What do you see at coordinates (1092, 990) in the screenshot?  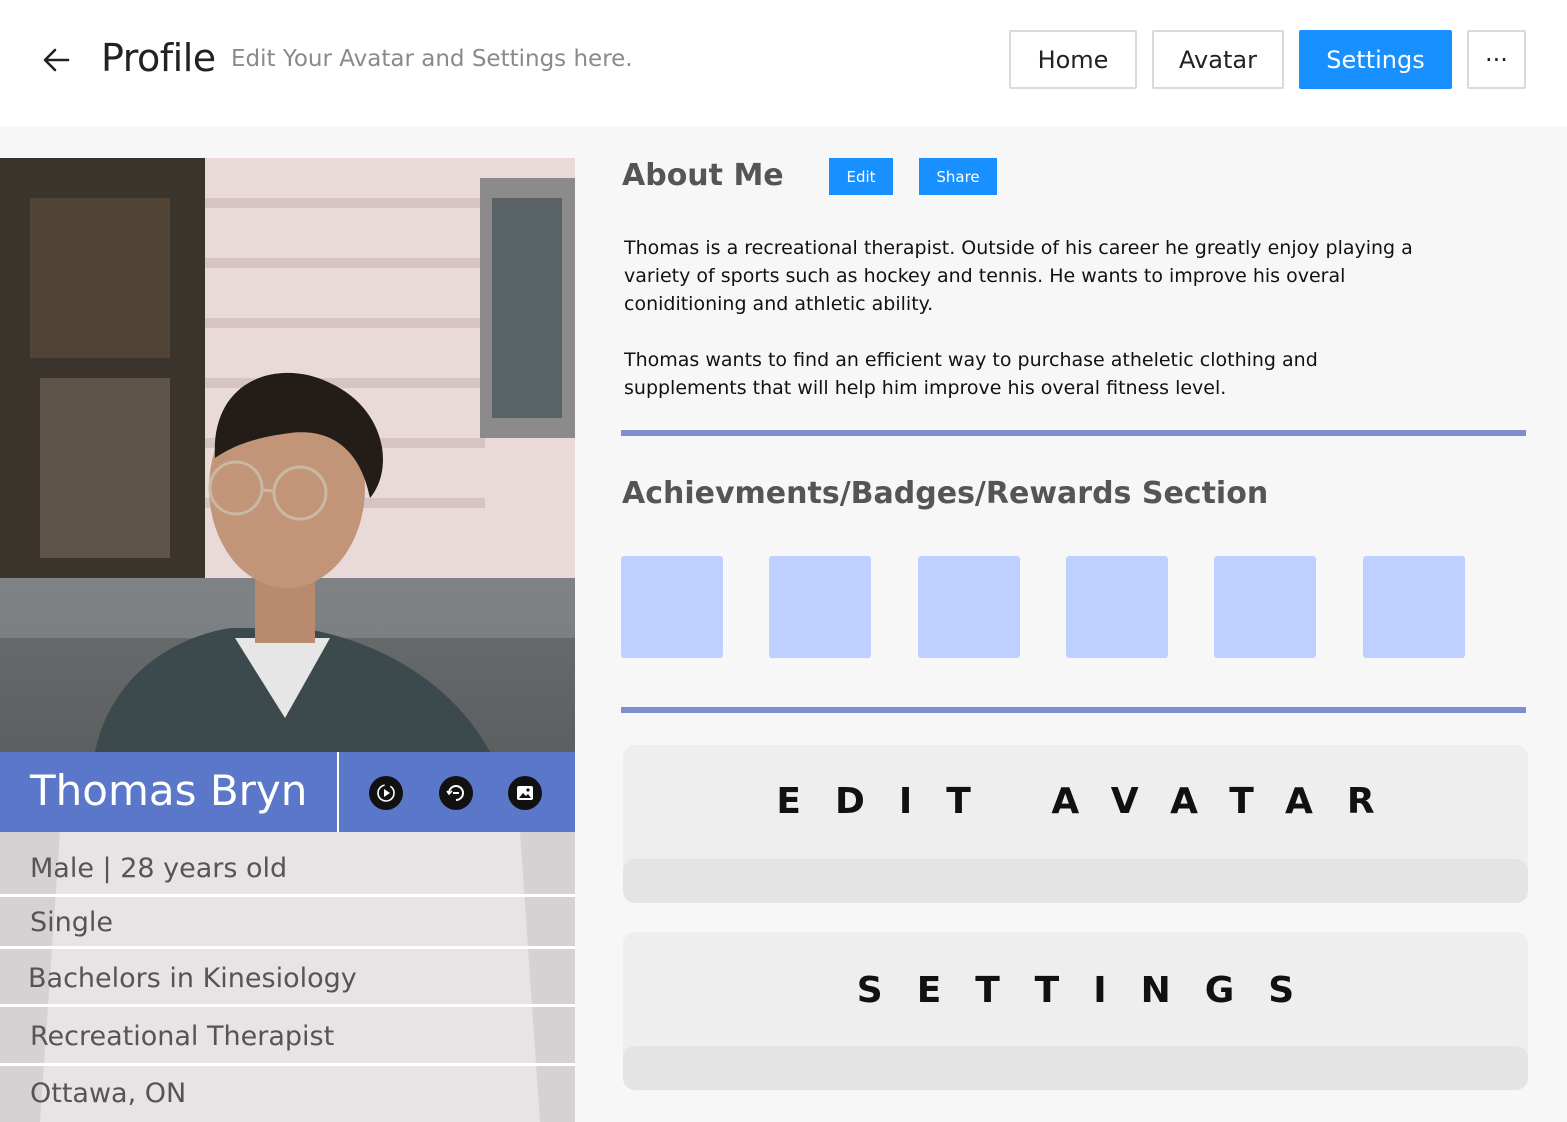 I see `settings-label: SETTINGS` at bounding box center [1092, 990].